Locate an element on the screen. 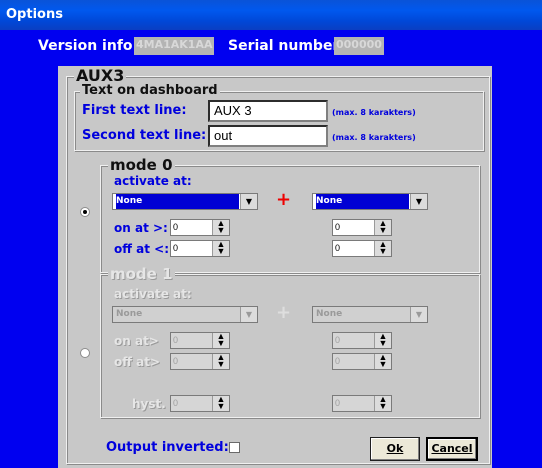 The width and height of the screenshot is (542, 468). ok-button-label: Ok is located at coordinates (395, 448).